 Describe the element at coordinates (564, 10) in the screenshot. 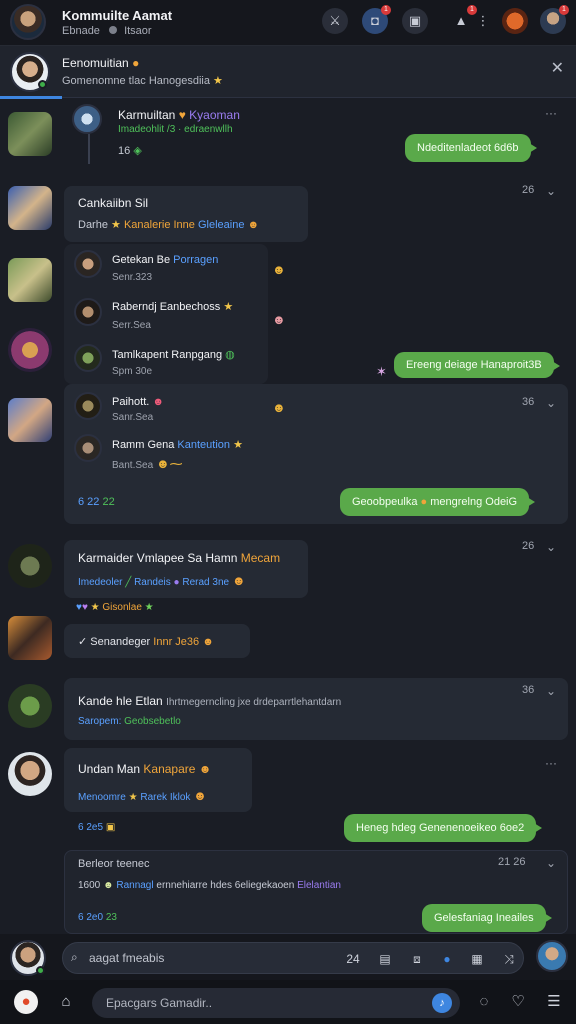

I see `account-badge: 1` at that location.